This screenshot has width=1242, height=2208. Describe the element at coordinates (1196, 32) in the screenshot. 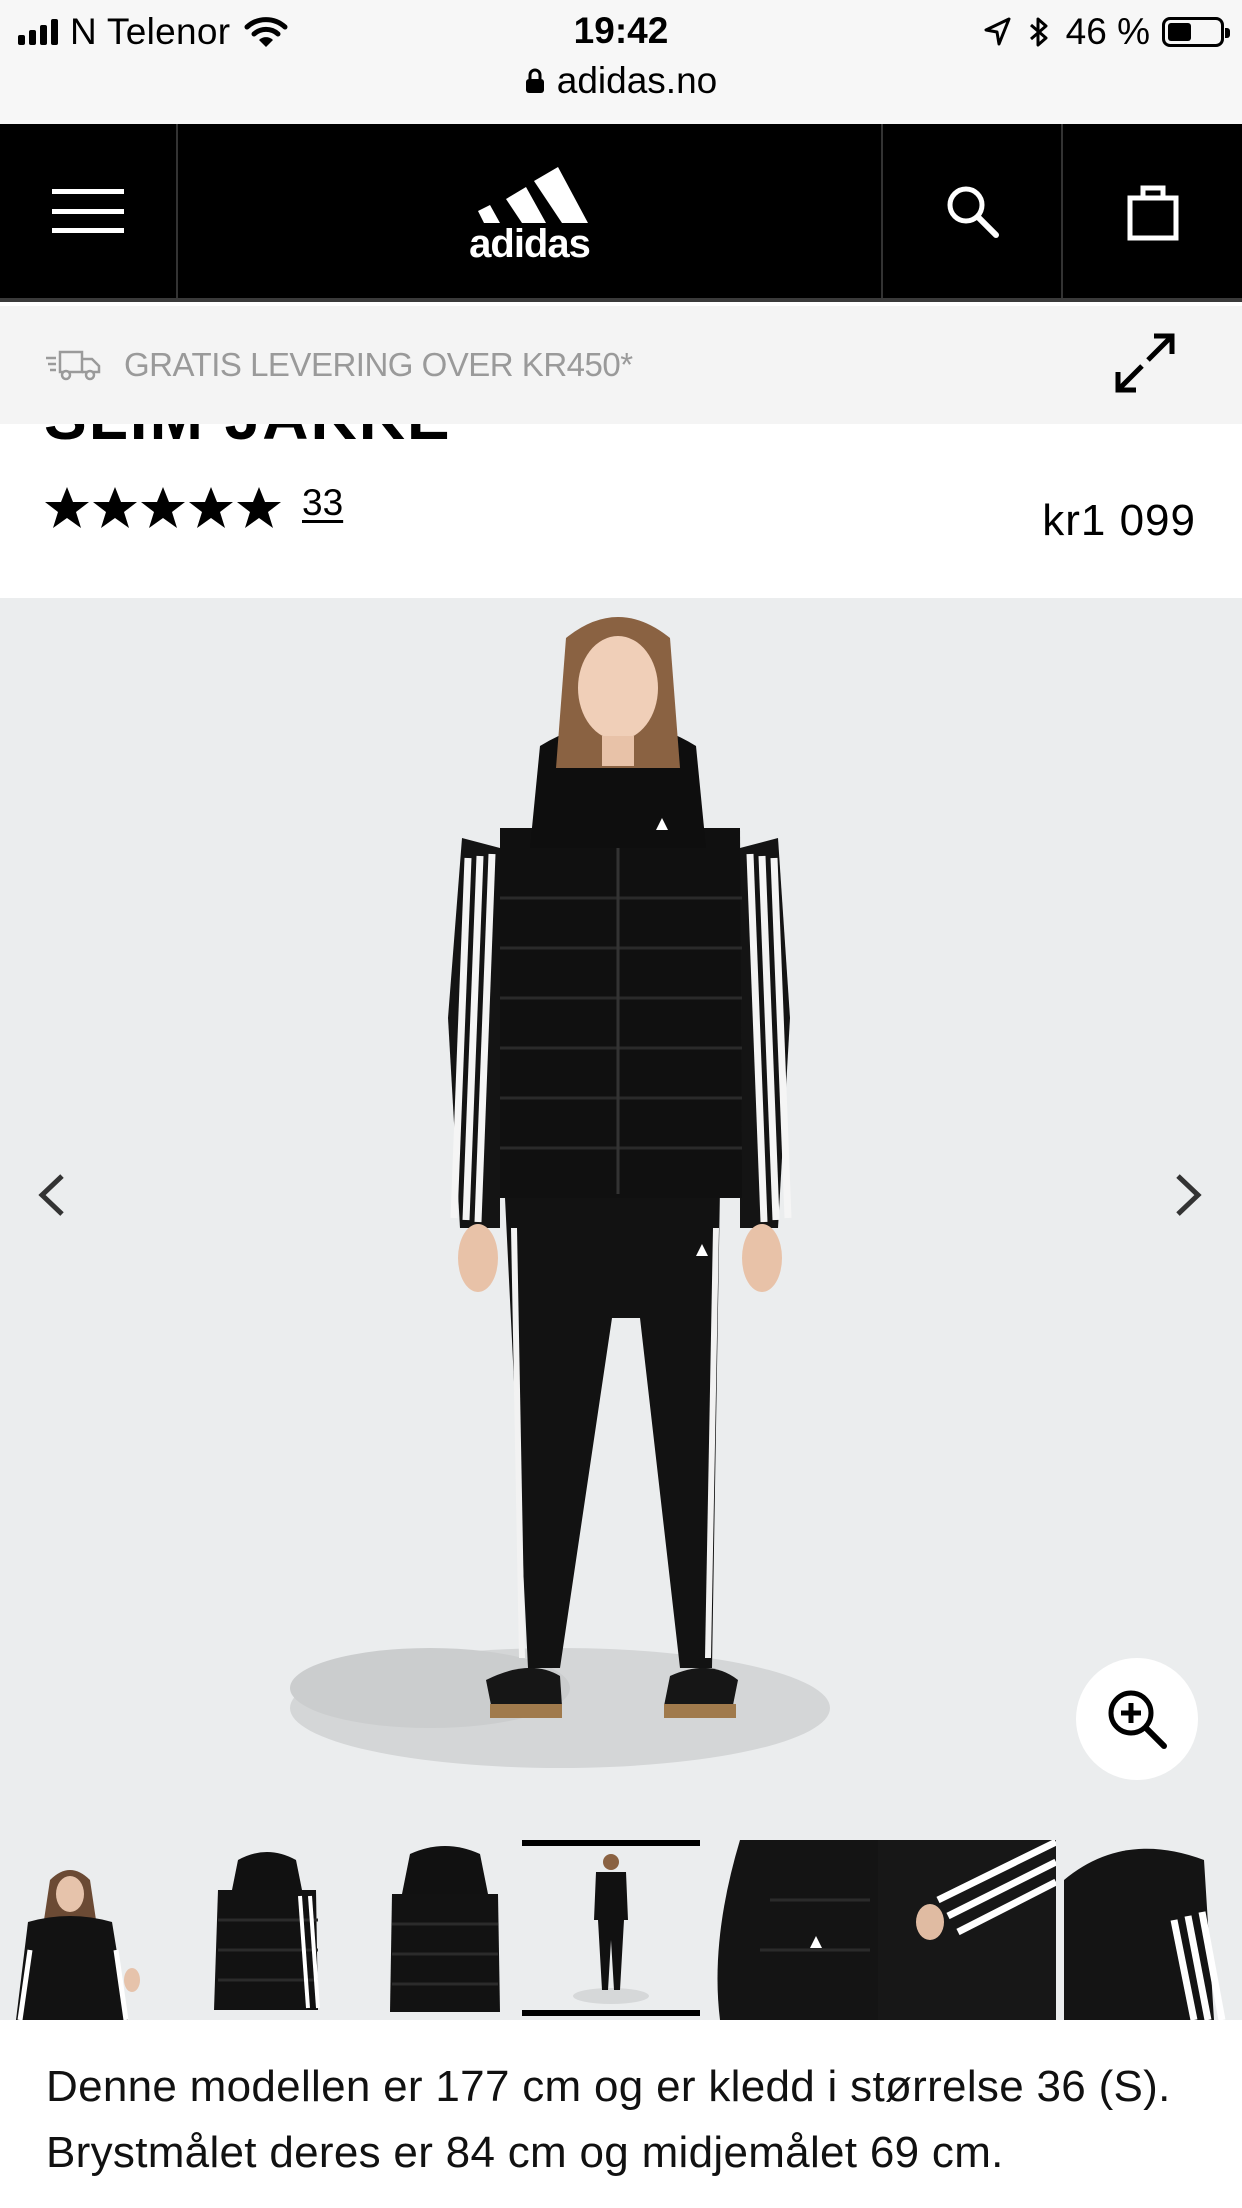

I see `battery-icon` at that location.